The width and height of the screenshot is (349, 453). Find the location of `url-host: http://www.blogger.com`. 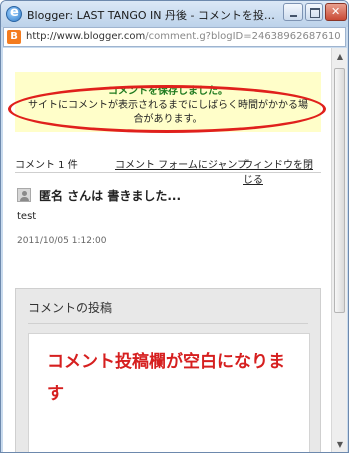

url-host: http://www.blogger.com is located at coordinates (86, 36).